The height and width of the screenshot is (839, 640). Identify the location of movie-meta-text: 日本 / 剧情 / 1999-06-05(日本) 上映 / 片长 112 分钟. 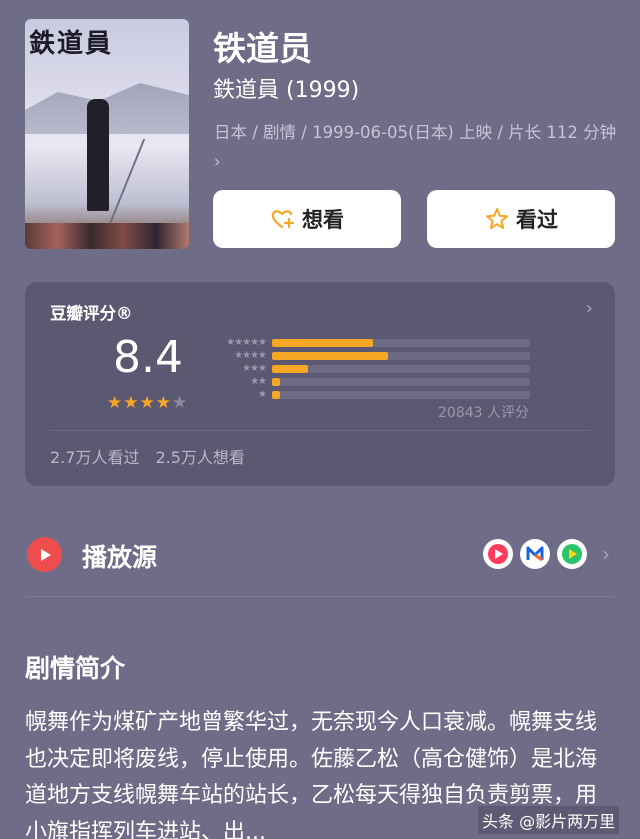
(415, 132).